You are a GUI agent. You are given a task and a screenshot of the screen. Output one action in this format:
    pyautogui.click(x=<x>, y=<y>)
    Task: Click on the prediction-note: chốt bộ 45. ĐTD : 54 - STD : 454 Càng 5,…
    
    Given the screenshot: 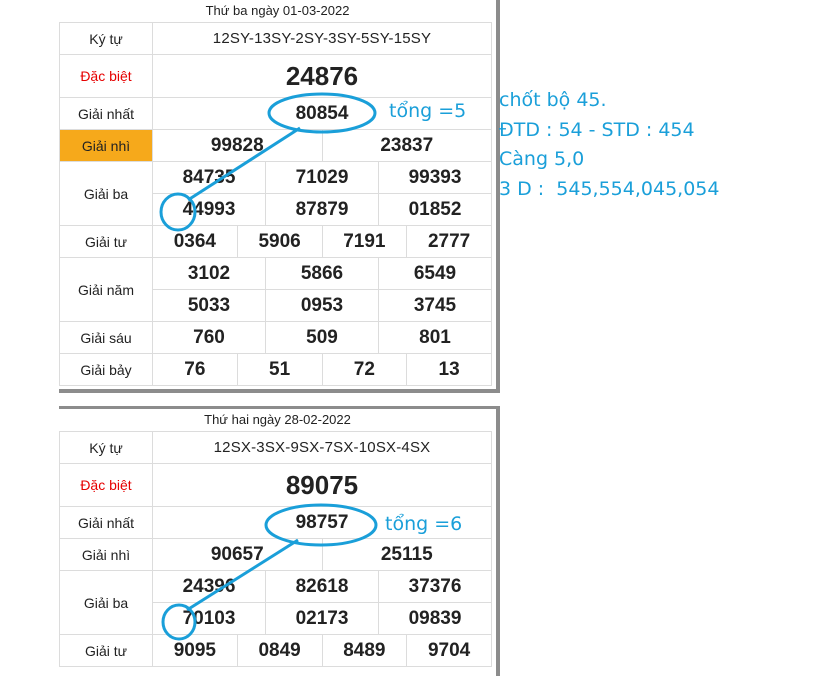 What is the action you would take?
    pyautogui.click(x=609, y=145)
    